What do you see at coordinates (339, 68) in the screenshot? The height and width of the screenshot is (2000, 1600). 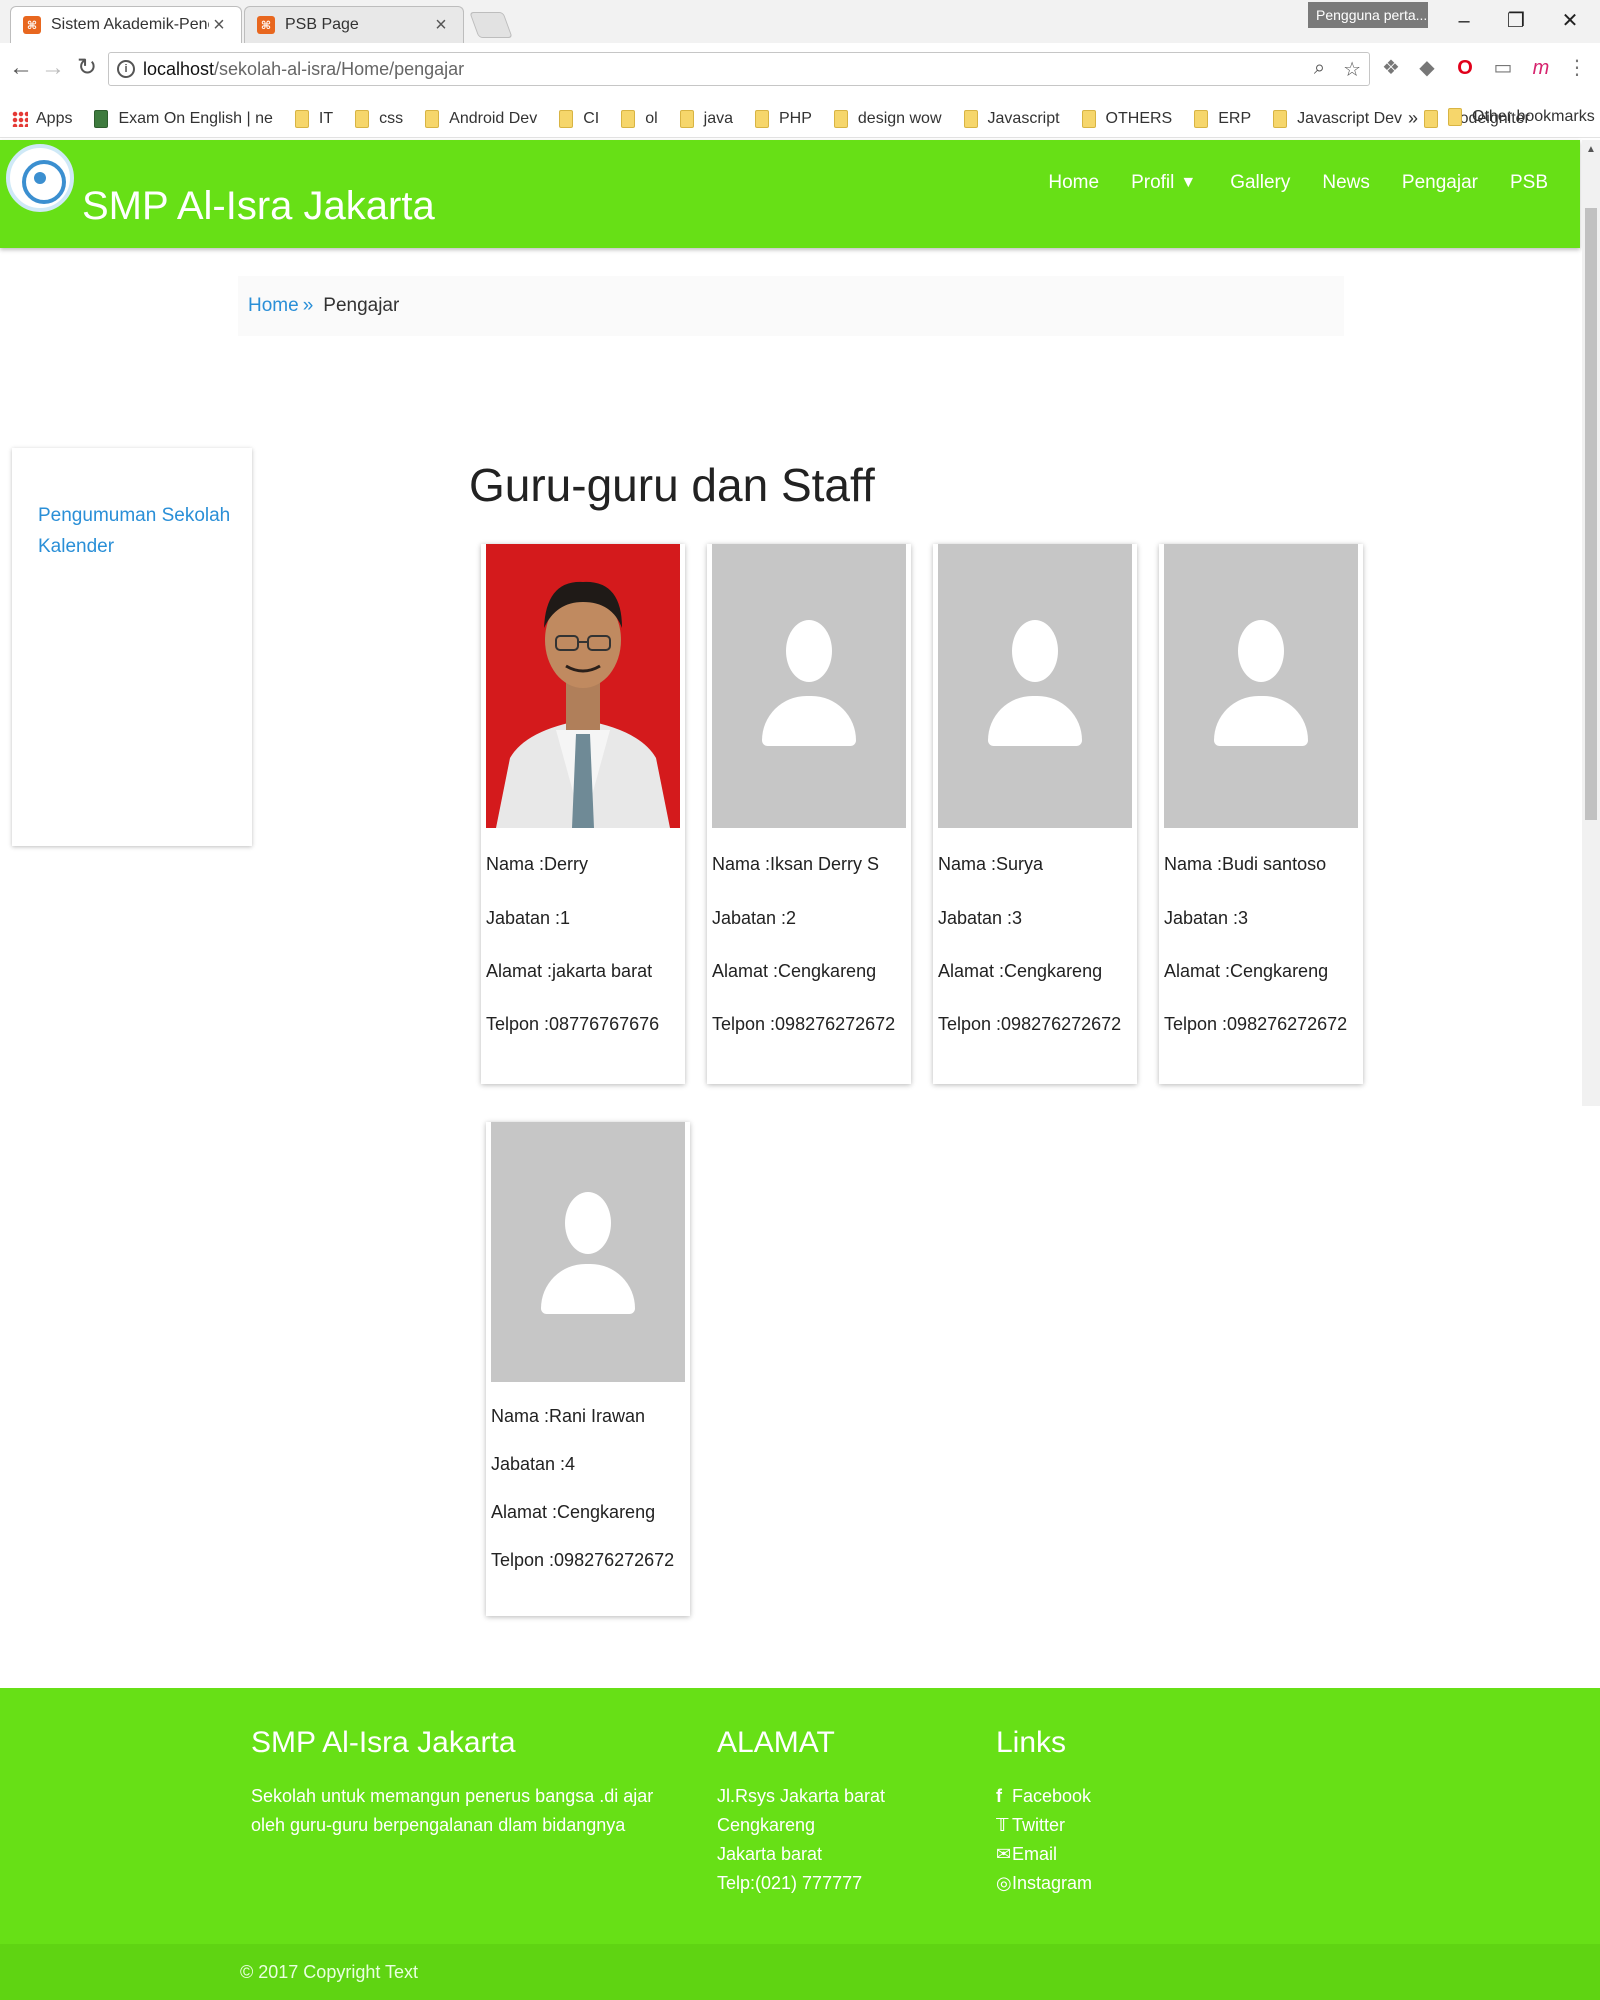 I see `url-path: /sekolah-al-isra/Home/pengajar` at bounding box center [339, 68].